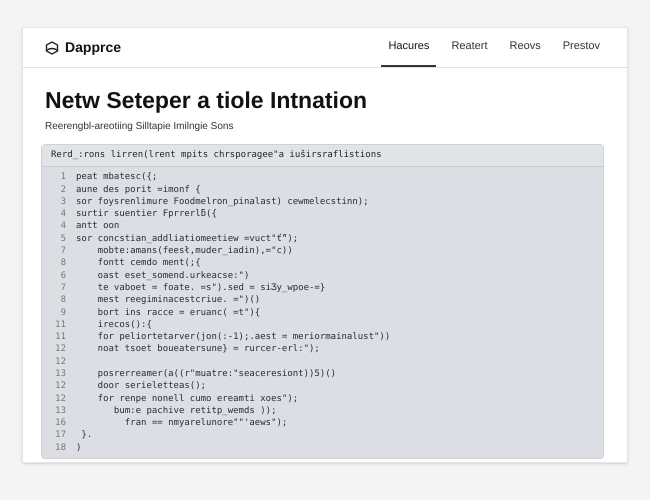 Image resolution: width=650 pixels, height=500 pixels. Describe the element at coordinates (63, 190) in the screenshot. I see `line-number: 2` at that location.